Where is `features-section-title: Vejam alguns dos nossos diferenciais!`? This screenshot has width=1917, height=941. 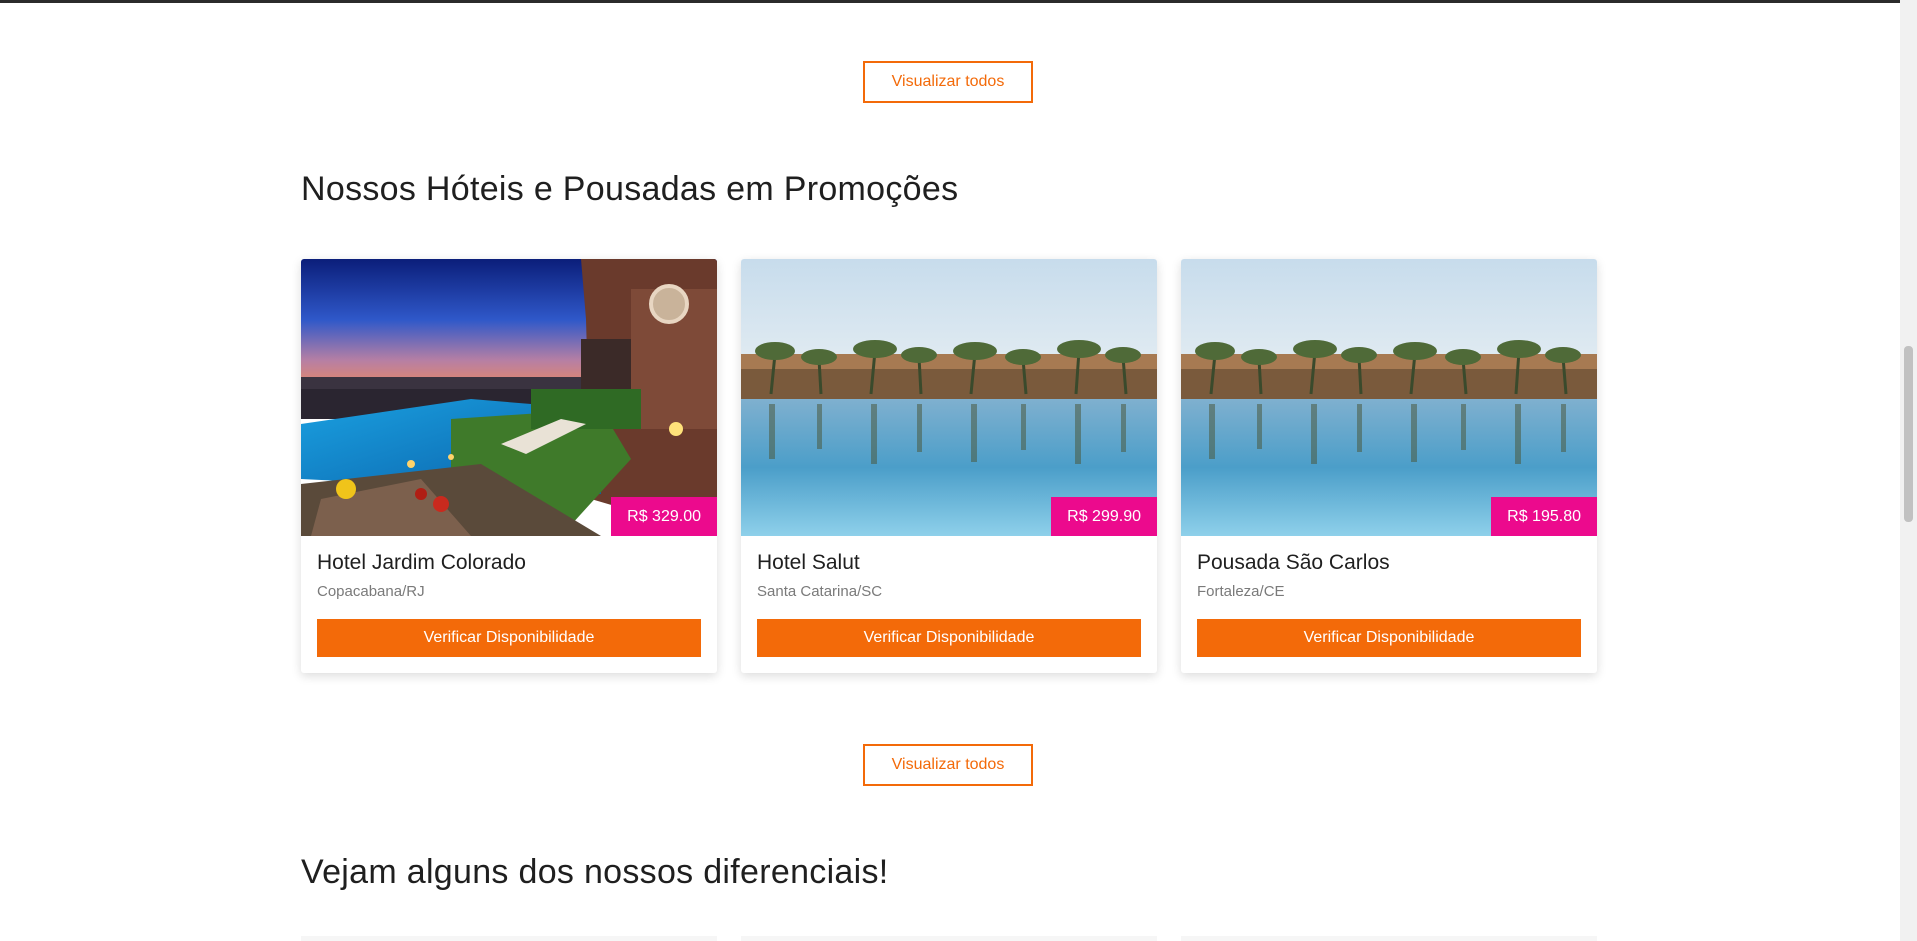 features-section-title: Vejam alguns dos nossos diferenciais! is located at coordinates (595, 872).